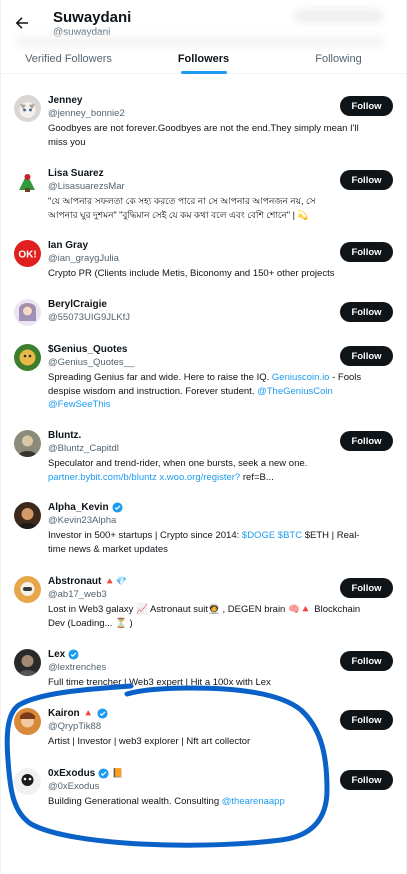 The image size is (407, 874). What do you see at coordinates (83, 448) in the screenshot?
I see `user-handle: @Bluntz_Capitdl` at bounding box center [83, 448].